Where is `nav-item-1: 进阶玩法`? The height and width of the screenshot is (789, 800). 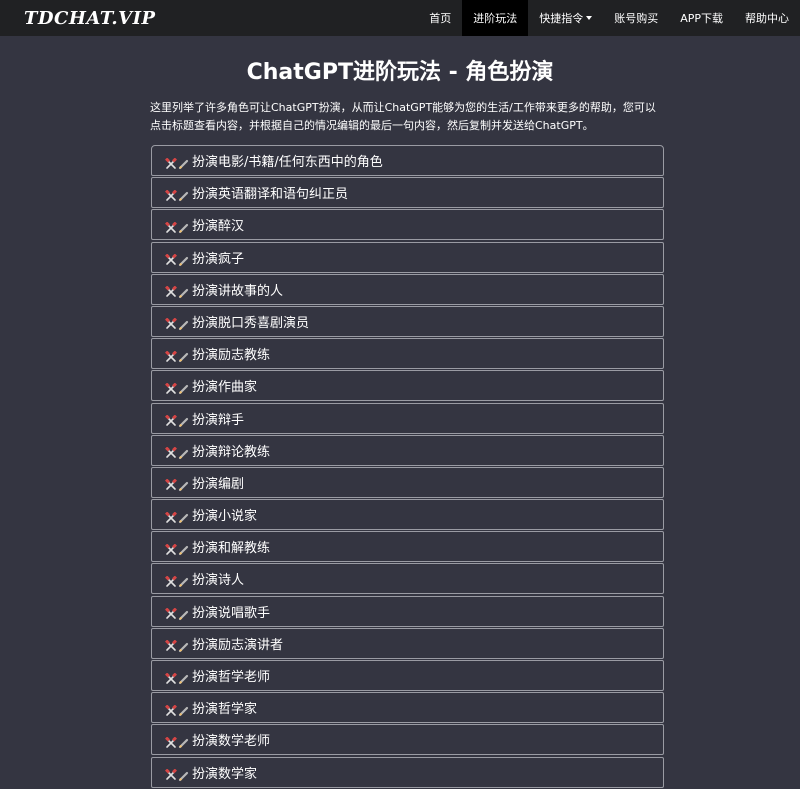 nav-item-1: 进阶玩法 is located at coordinates (495, 18).